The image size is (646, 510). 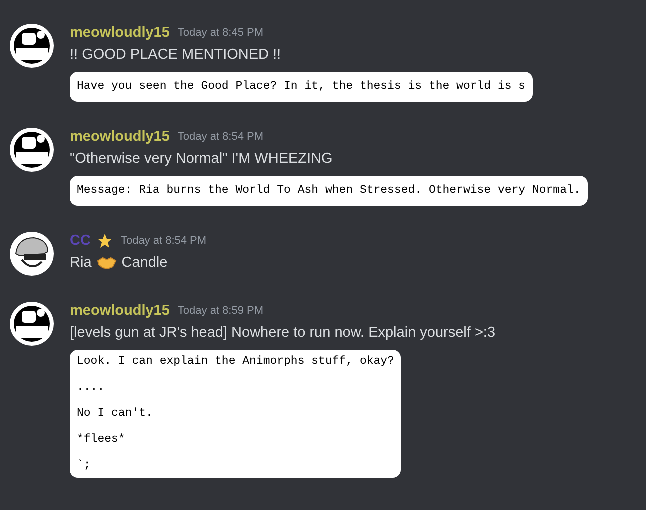 I want to click on code-line: Message: Ria burns the World To Ash when Stressed. Otherwise very Normal., so click(x=329, y=191).